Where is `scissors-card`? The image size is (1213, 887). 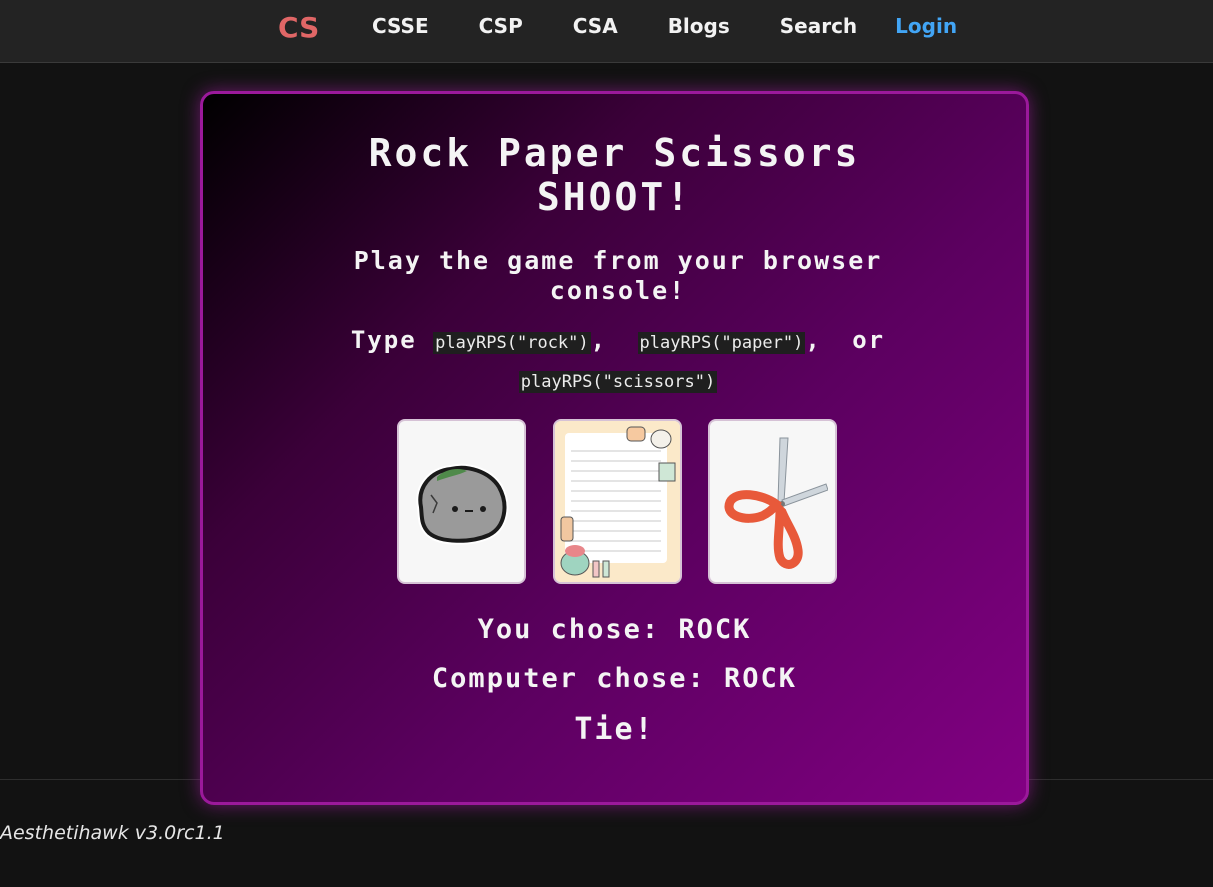
scissors-card is located at coordinates (772, 501).